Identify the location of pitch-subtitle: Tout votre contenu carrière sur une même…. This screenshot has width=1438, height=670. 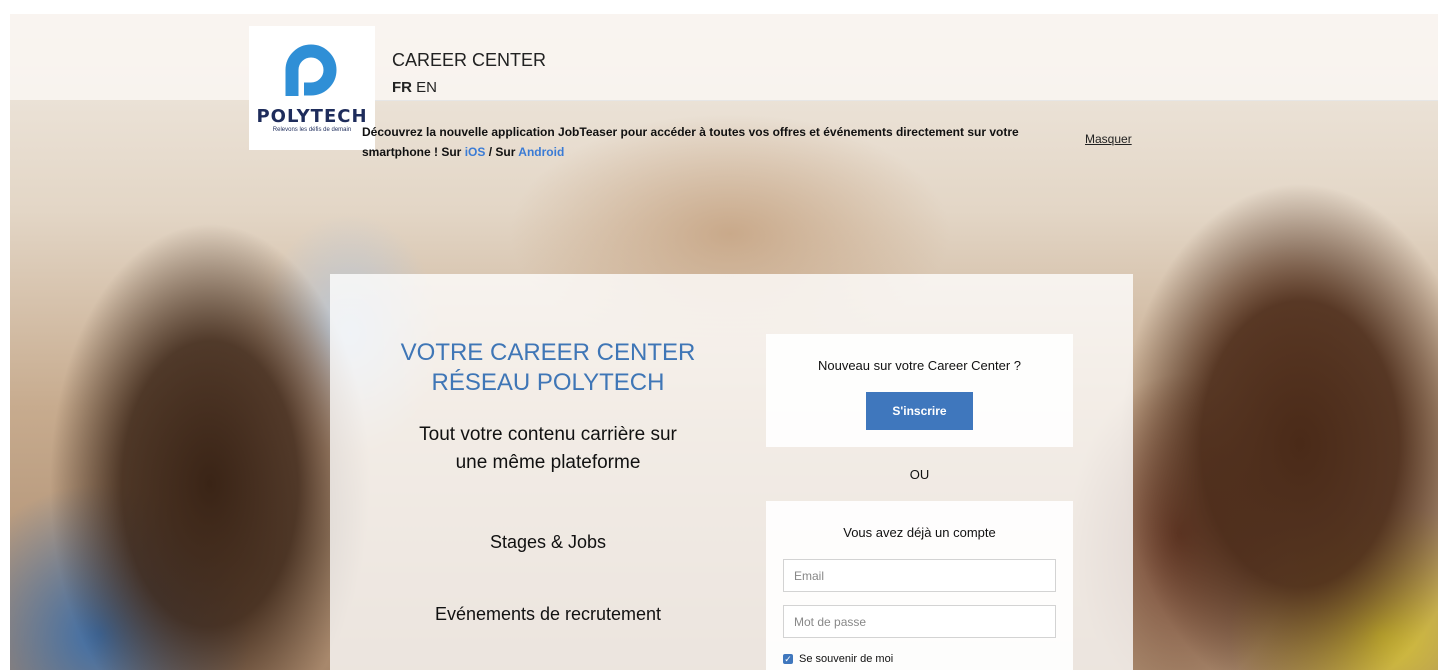
(548, 449).